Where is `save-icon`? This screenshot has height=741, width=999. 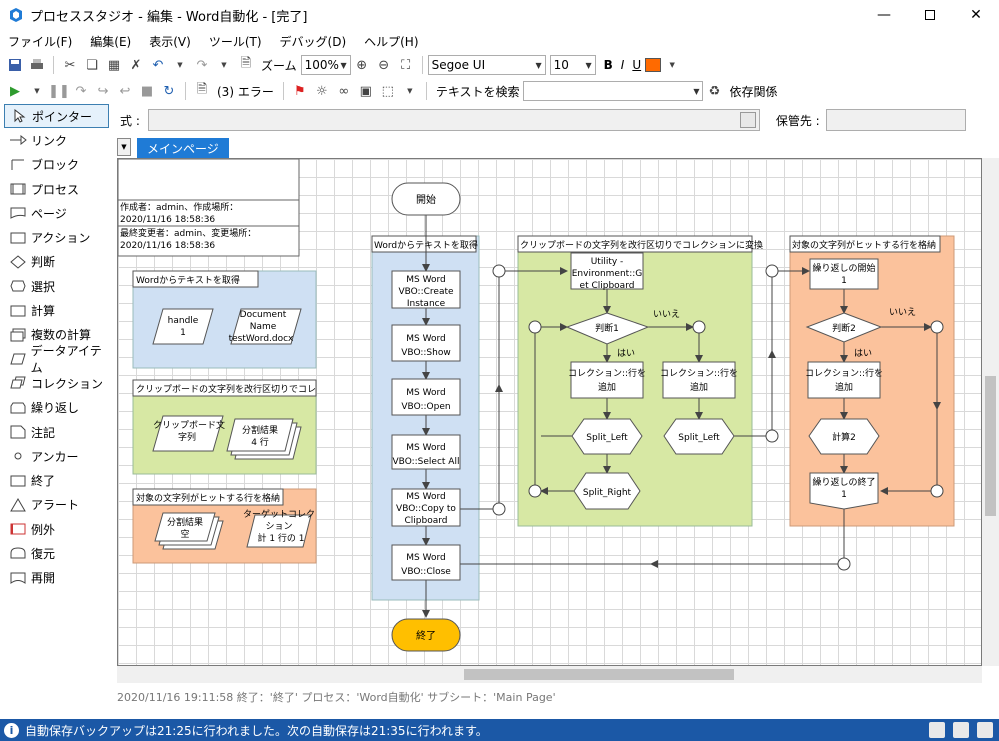 save-icon is located at coordinates (15, 65).